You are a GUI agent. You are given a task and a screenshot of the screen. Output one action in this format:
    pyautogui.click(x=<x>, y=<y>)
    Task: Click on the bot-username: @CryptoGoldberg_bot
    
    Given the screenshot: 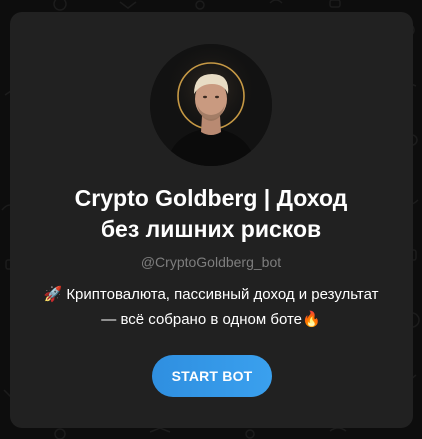 What is the action you would take?
    pyautogui.click(x=211, y=262)
    